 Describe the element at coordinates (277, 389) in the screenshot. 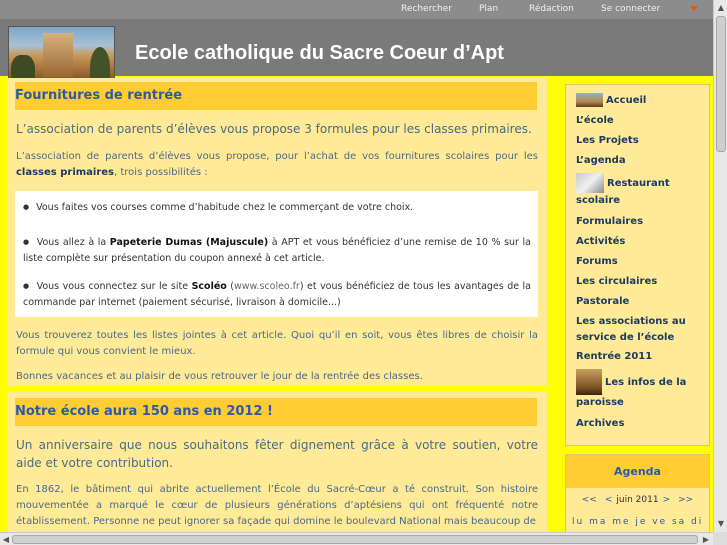

I see `article-separator` at that location.